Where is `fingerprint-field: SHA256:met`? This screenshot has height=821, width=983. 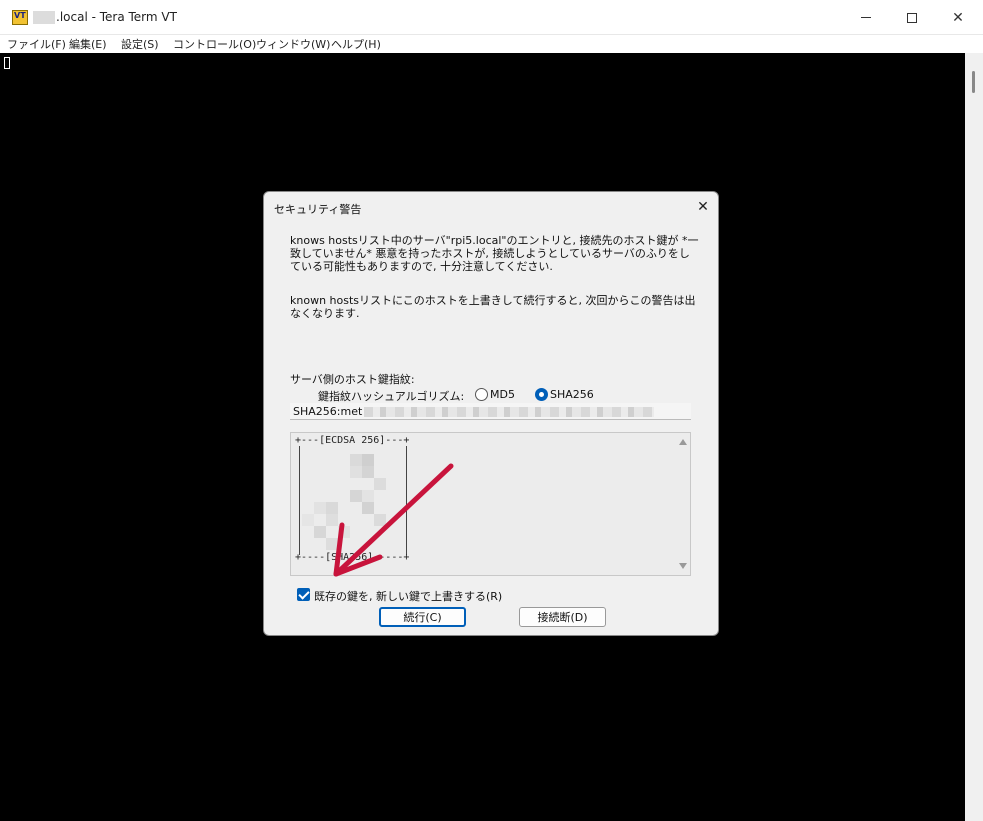 fingerprint-field: SHA256:met is located at coordinates (490, 411).